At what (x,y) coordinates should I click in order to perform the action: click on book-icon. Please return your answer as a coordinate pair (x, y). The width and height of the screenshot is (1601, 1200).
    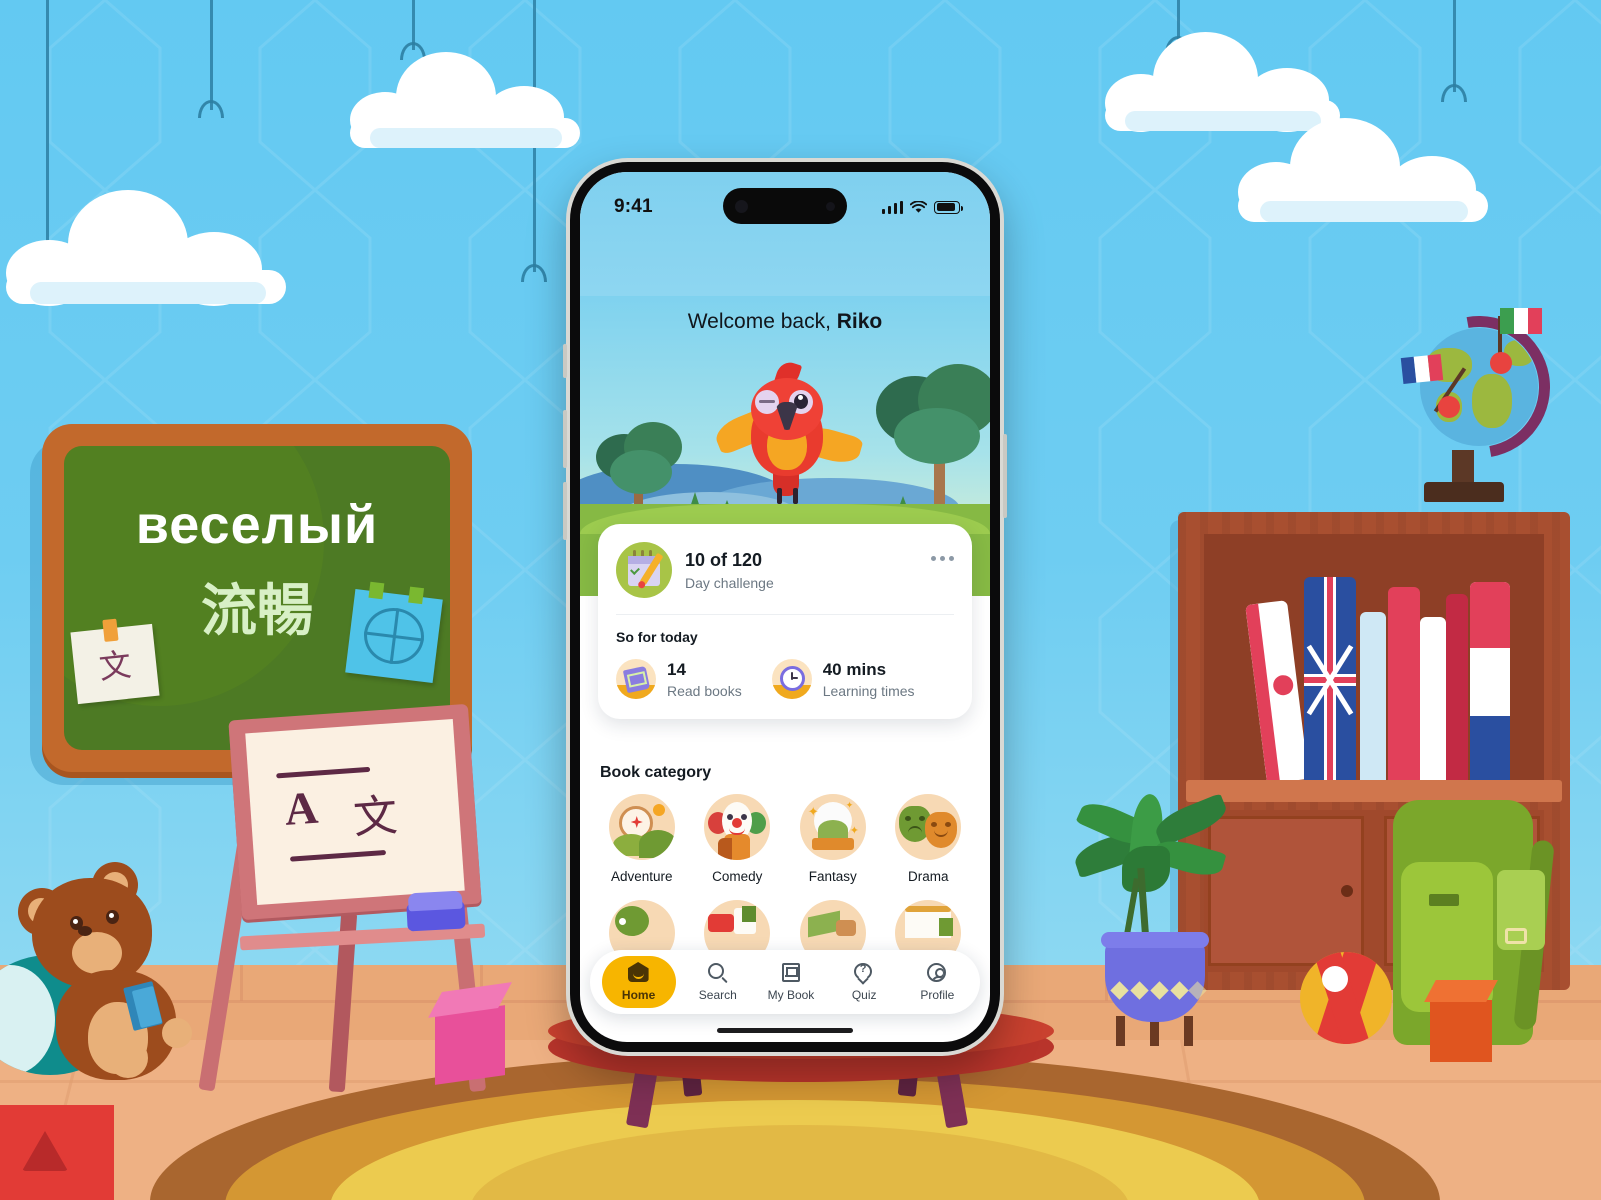
    Looking at the image, I should click on (636, 679).